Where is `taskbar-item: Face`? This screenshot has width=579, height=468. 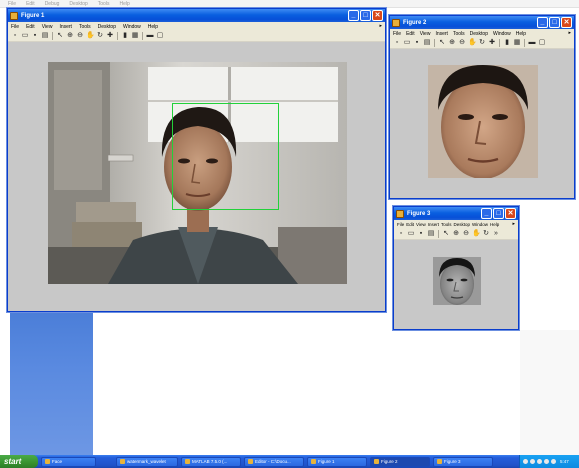
taskbar-item: Face is located at coordinates (68, 461).